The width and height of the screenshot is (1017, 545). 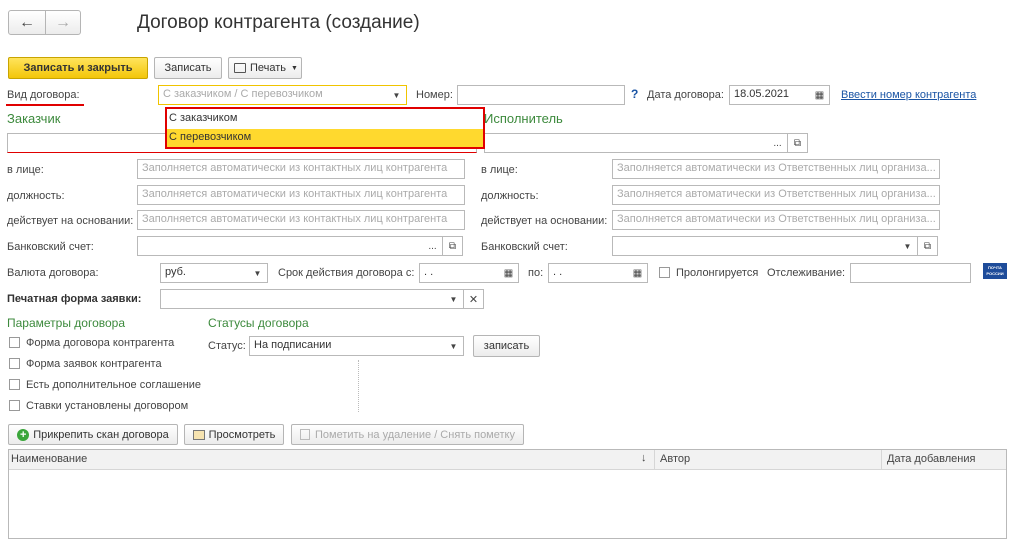 I want to click on contract-type-label: Вид договора:, so click(x=43, y=95).